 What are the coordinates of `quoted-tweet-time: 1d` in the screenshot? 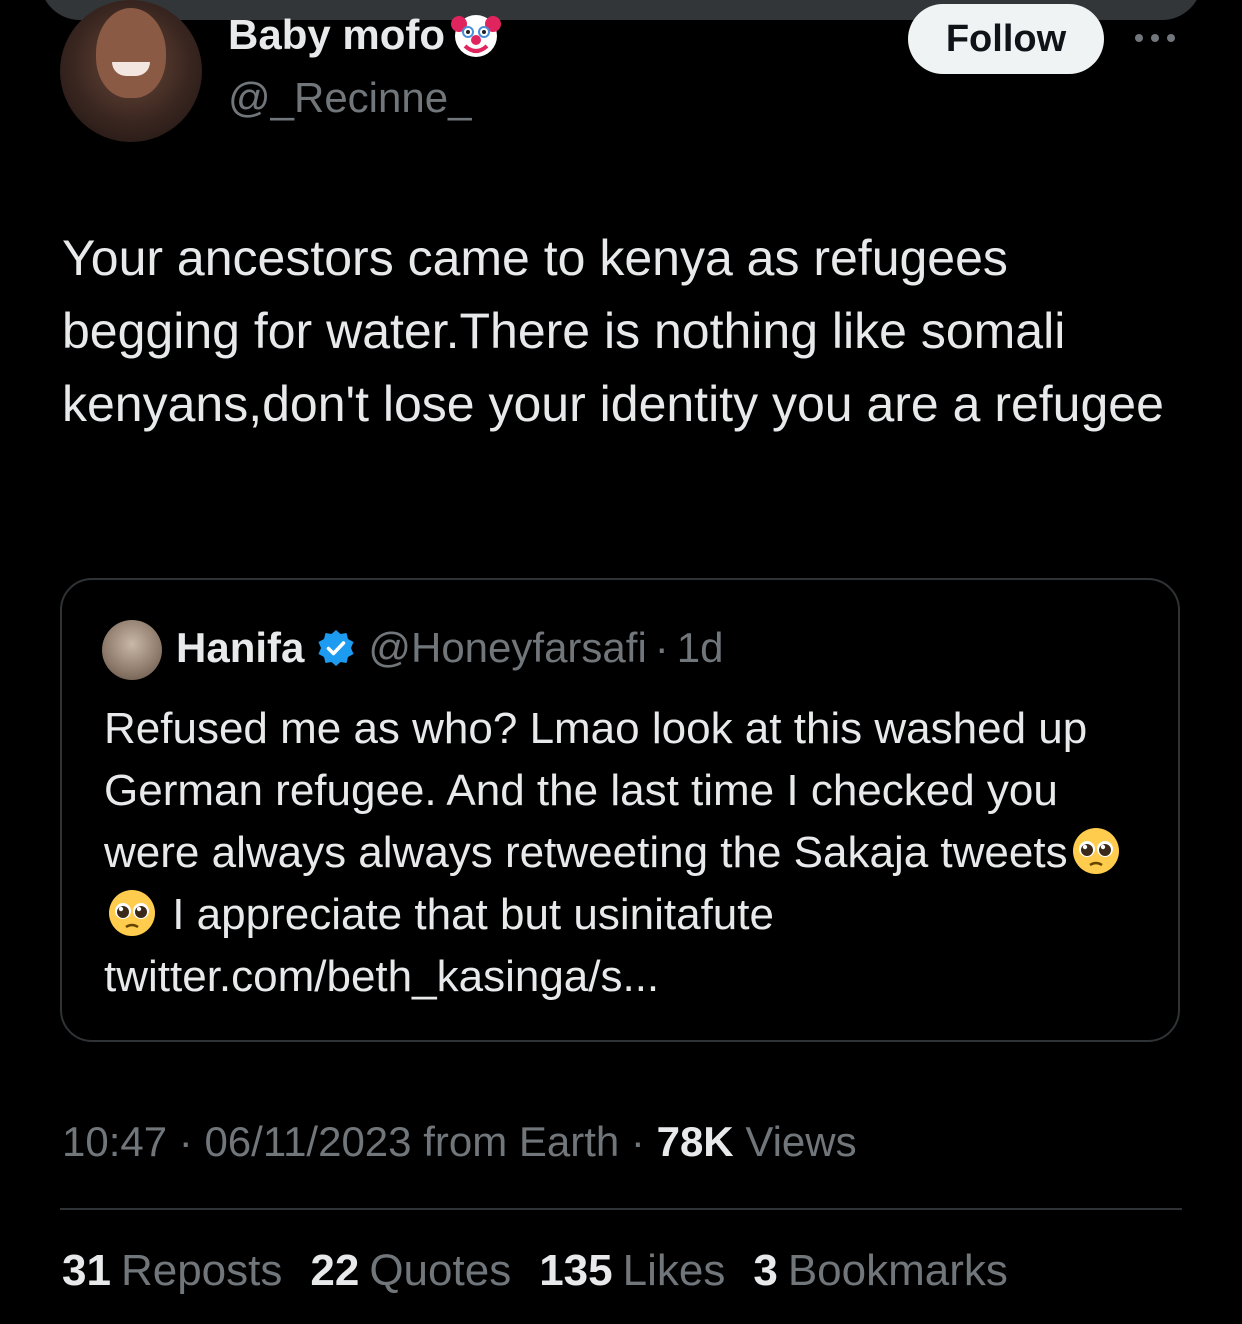 It's located at (700, 647).